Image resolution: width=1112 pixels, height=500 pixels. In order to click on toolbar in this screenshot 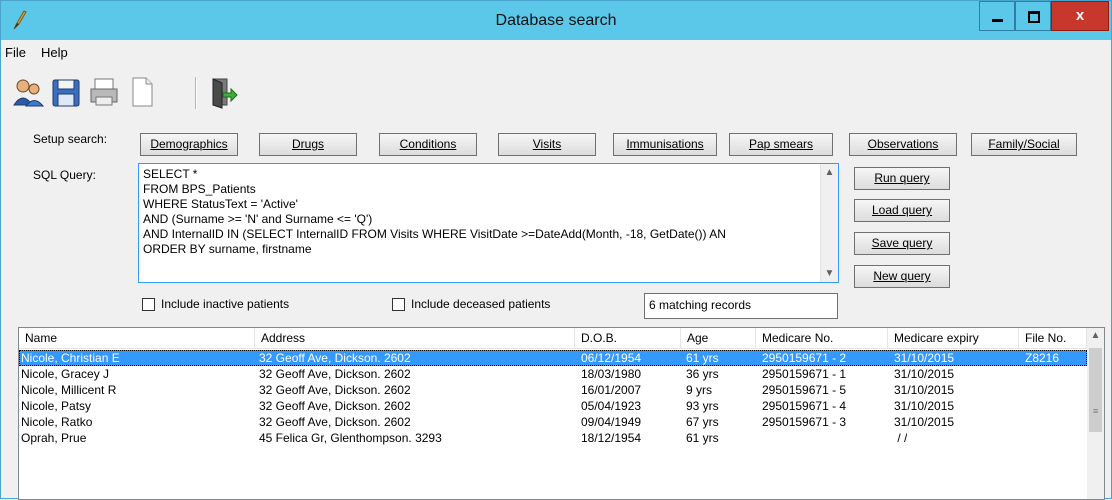, I will do `click(556, 95)`.